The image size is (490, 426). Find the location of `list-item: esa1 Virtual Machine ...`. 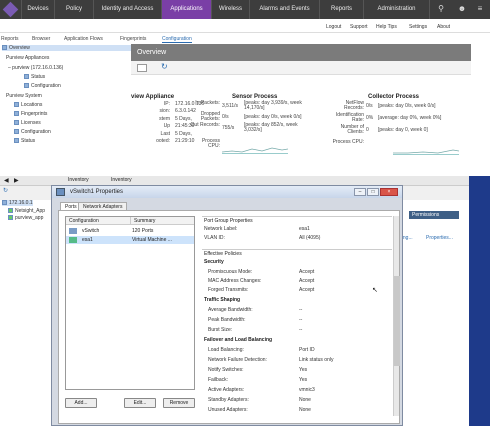

list-item: esa1 Virtual Machine ... is located at coordinates (130, 240).